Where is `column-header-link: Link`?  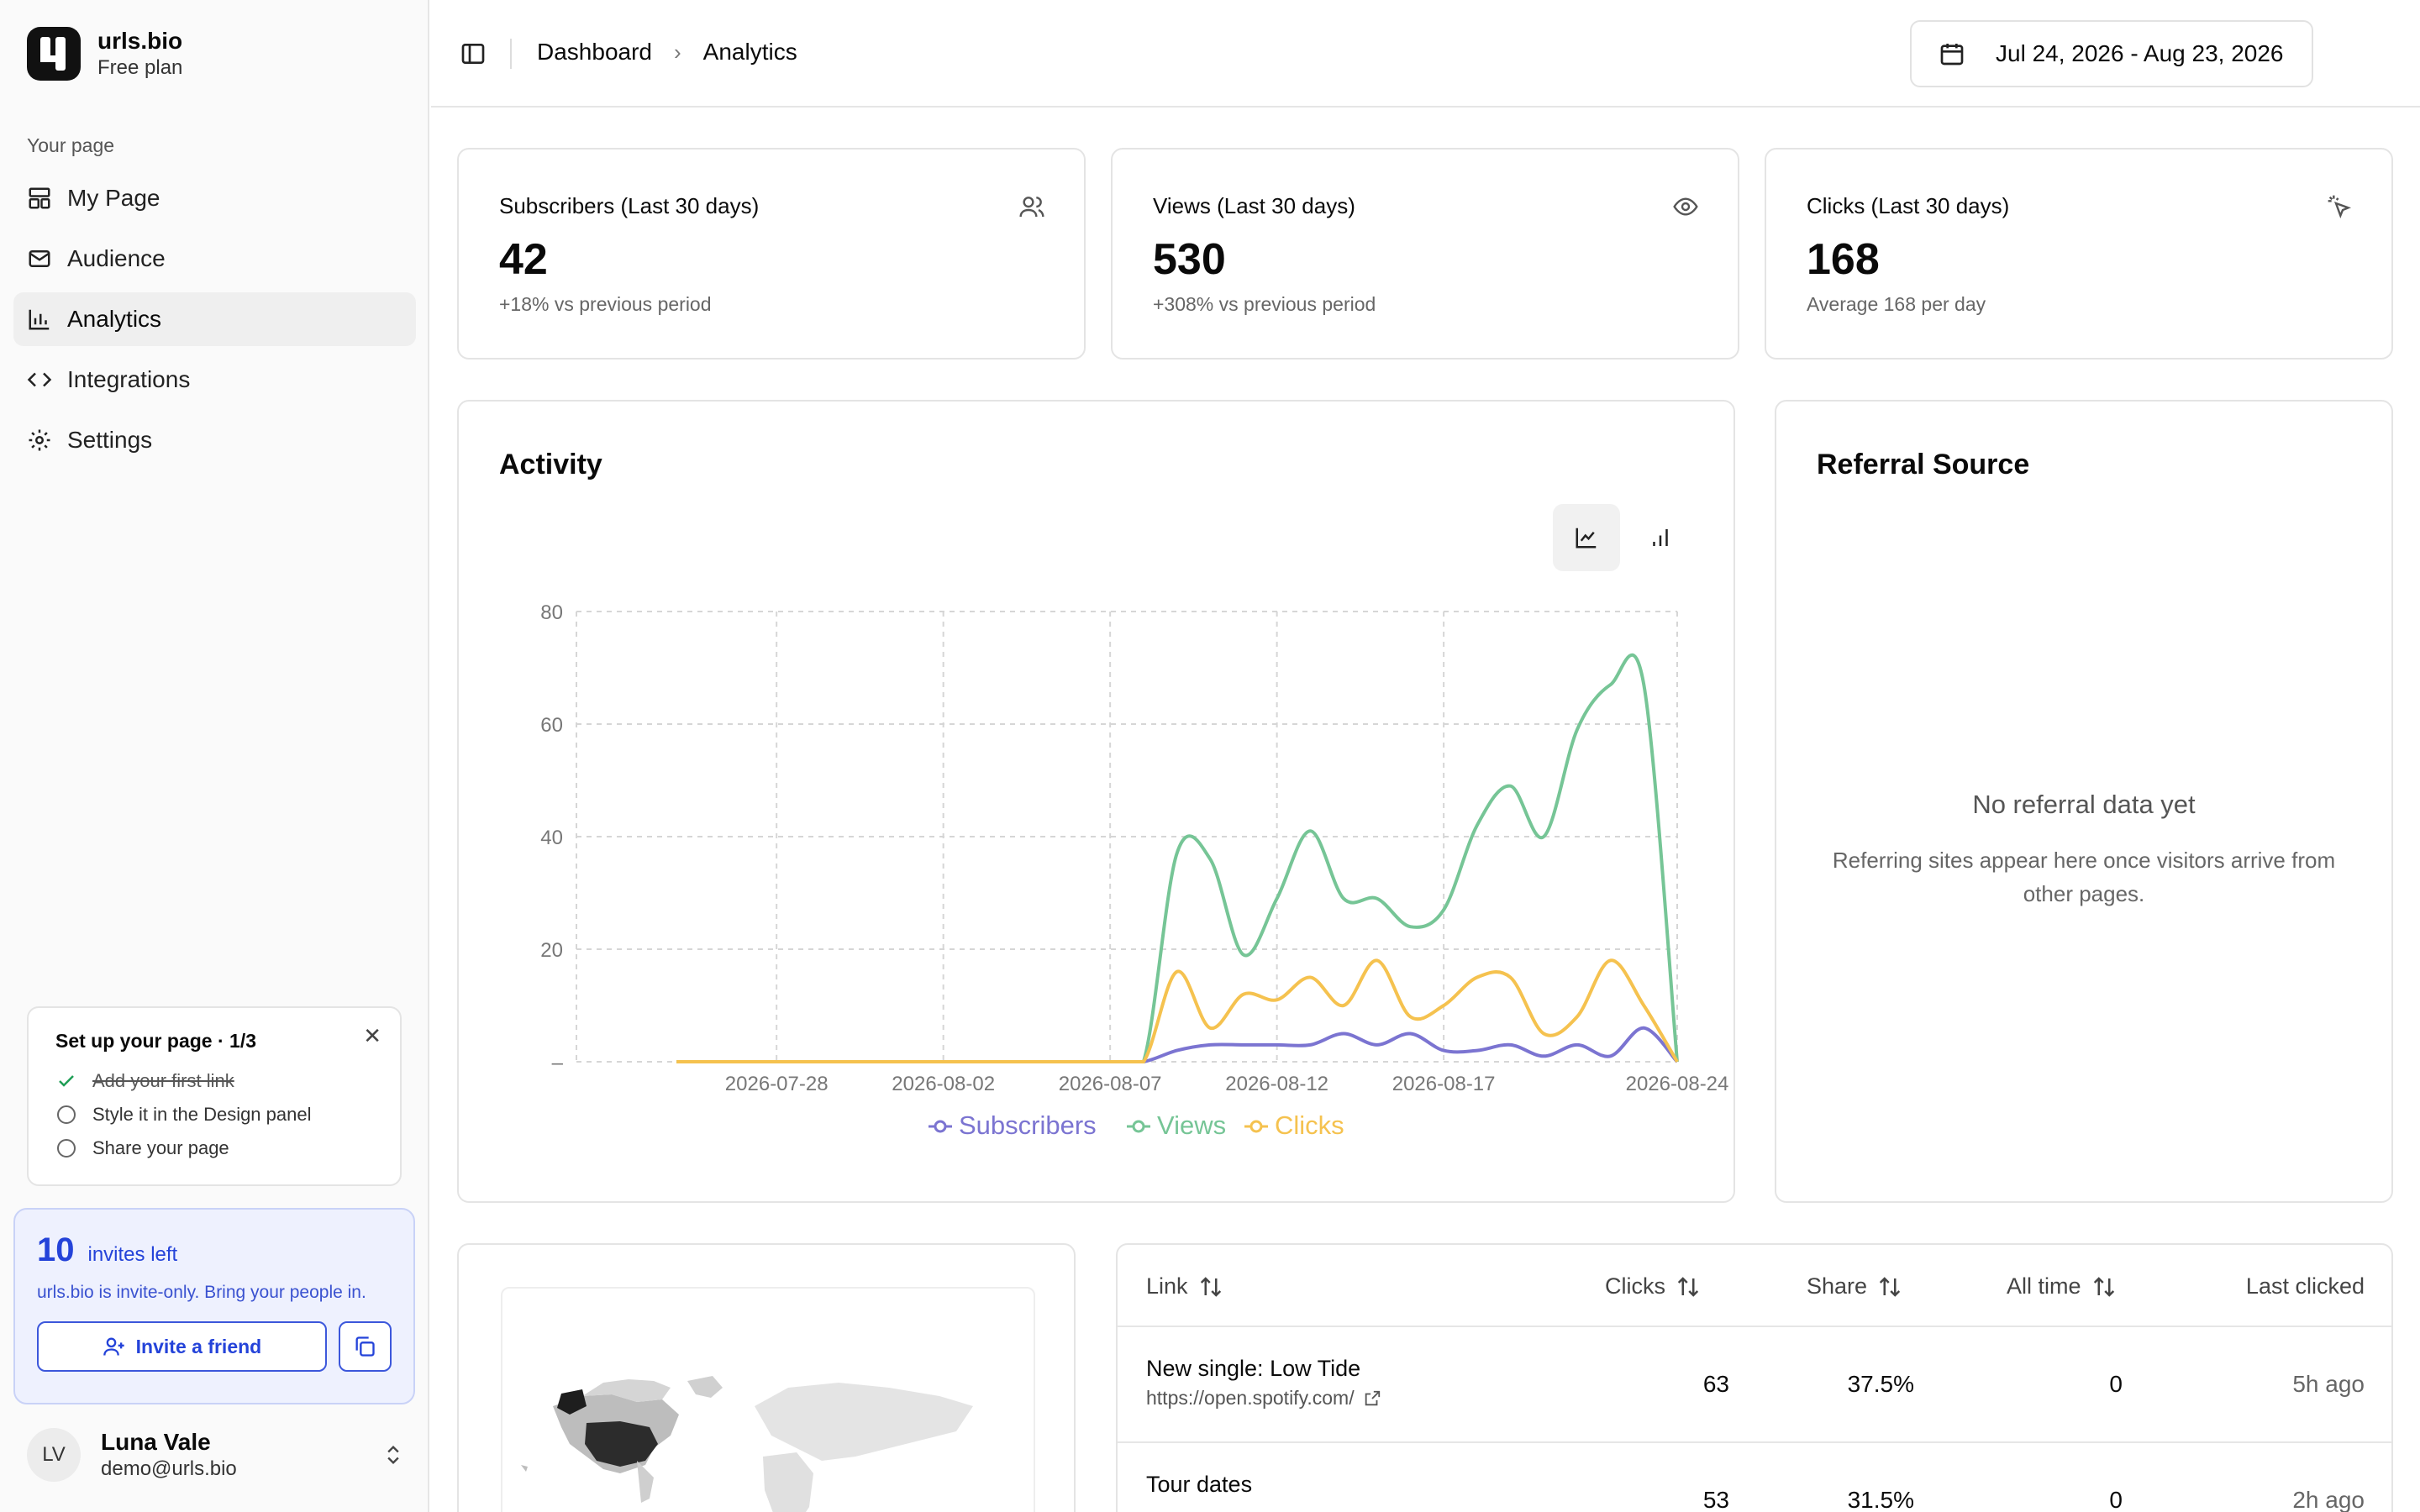
column-header-link: Link is located at coordinates (1184, 1286).